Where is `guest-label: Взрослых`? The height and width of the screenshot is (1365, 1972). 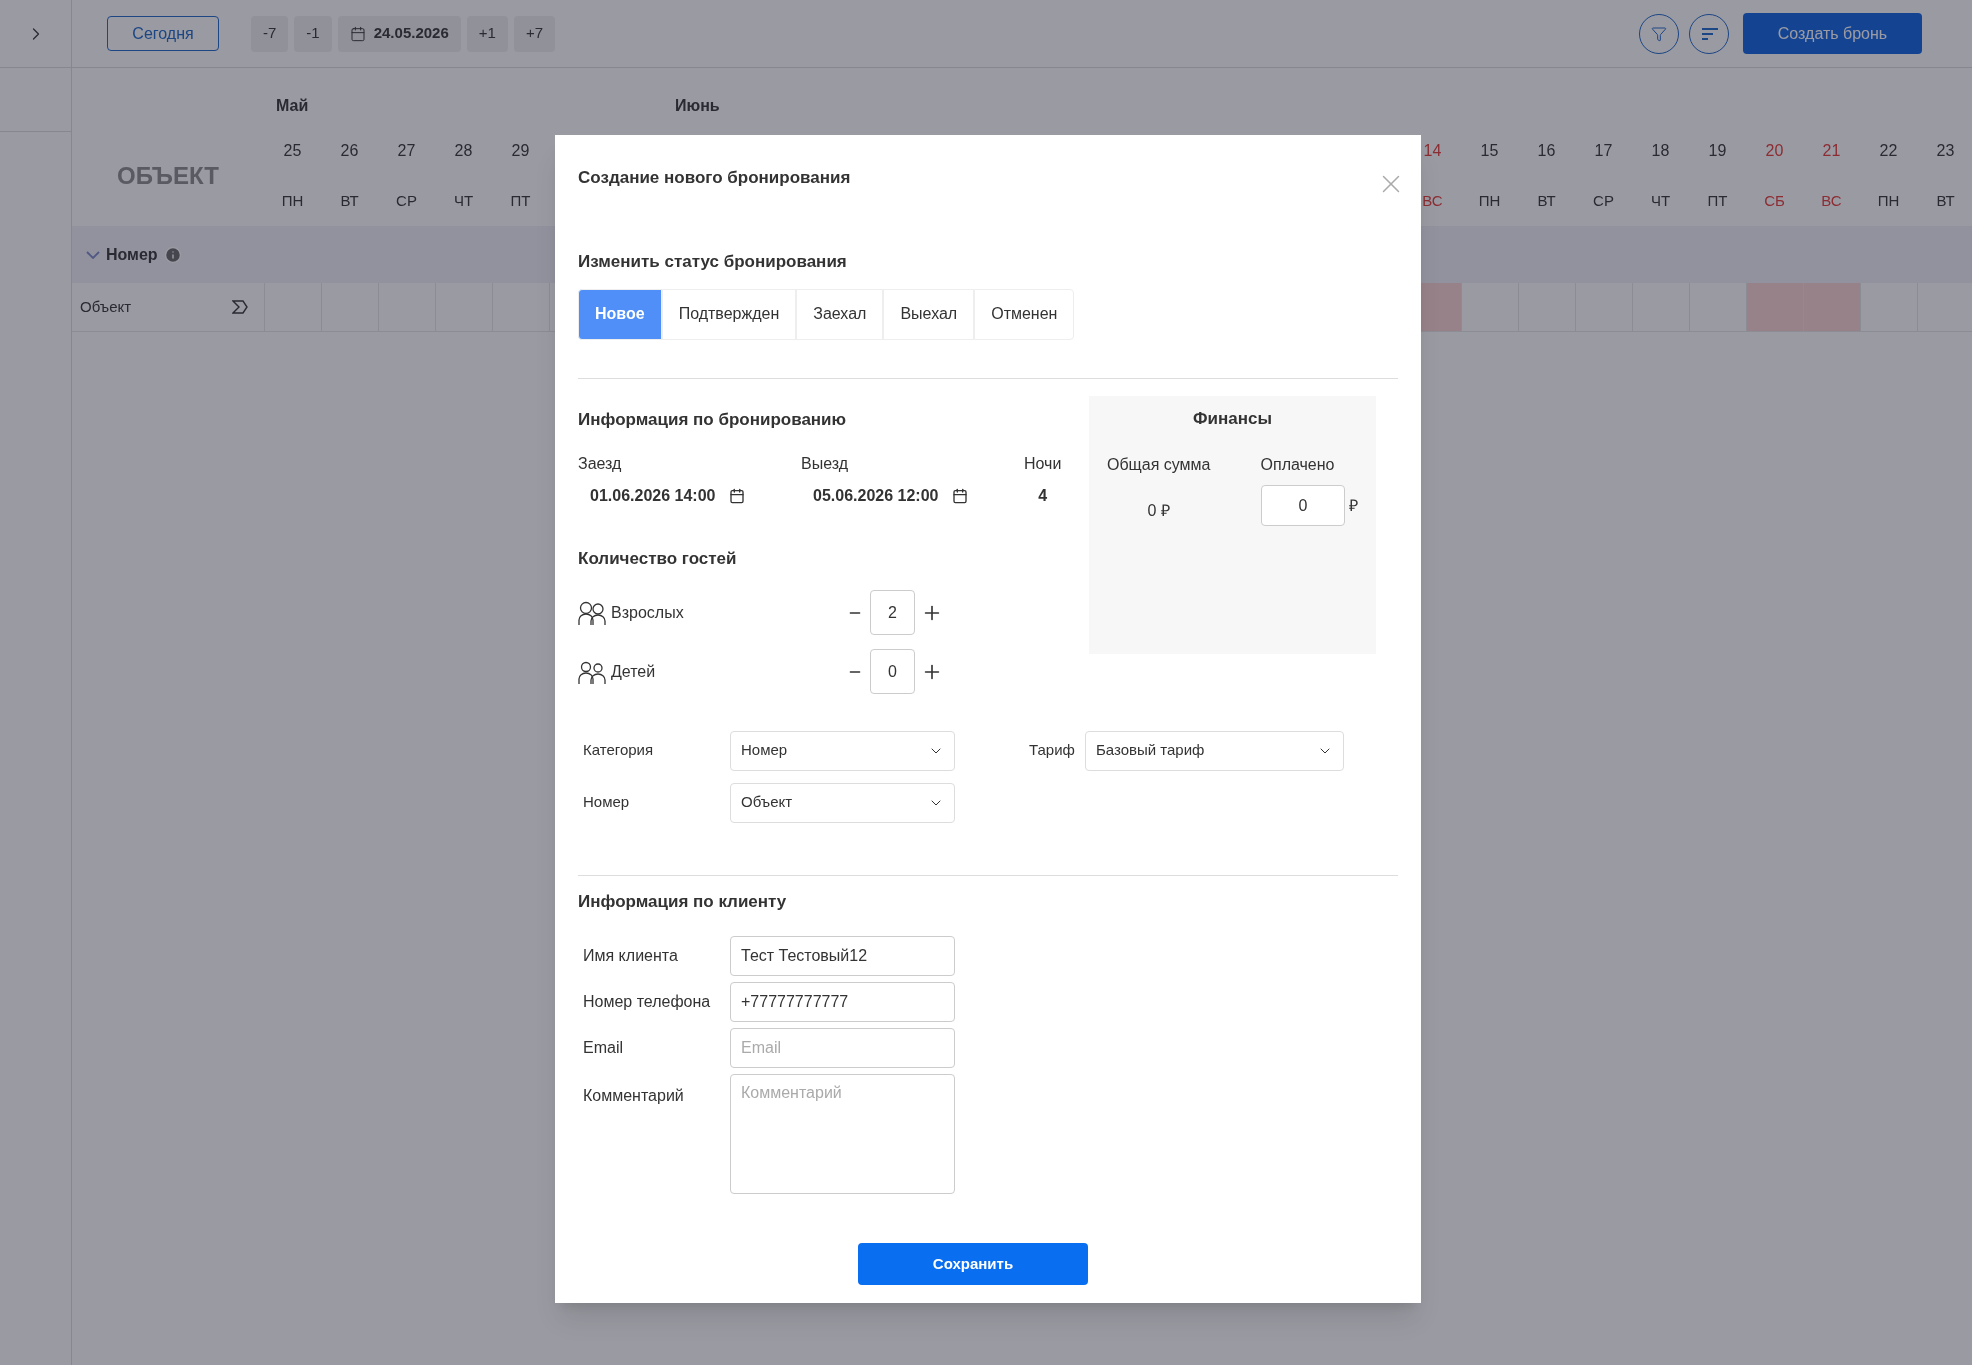
guest-label: Взрослых is located at coordinates (648, 612).